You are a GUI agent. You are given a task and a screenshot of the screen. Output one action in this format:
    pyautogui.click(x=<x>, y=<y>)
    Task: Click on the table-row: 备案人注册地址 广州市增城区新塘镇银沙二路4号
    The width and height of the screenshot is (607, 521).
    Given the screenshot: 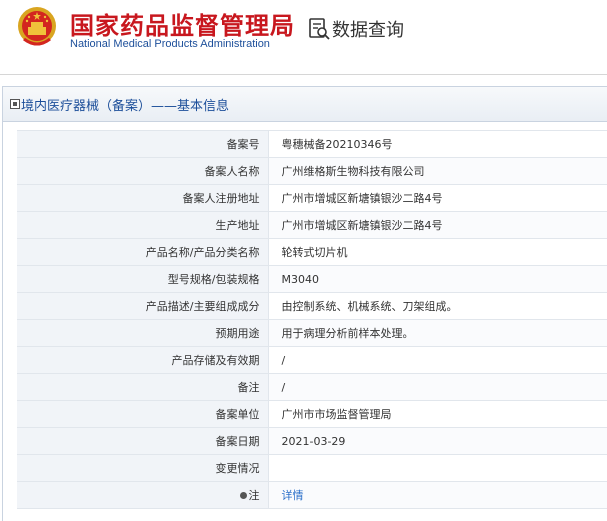 What is the action you would take?
    pyautogui.click(x=312, y=198)
    